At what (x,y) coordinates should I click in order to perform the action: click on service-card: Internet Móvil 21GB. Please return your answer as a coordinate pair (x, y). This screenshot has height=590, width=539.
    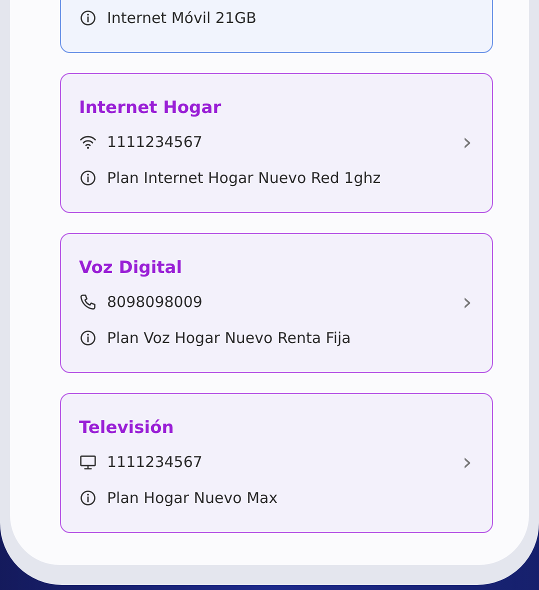
    Looking at the image, I should click on (276, 26).